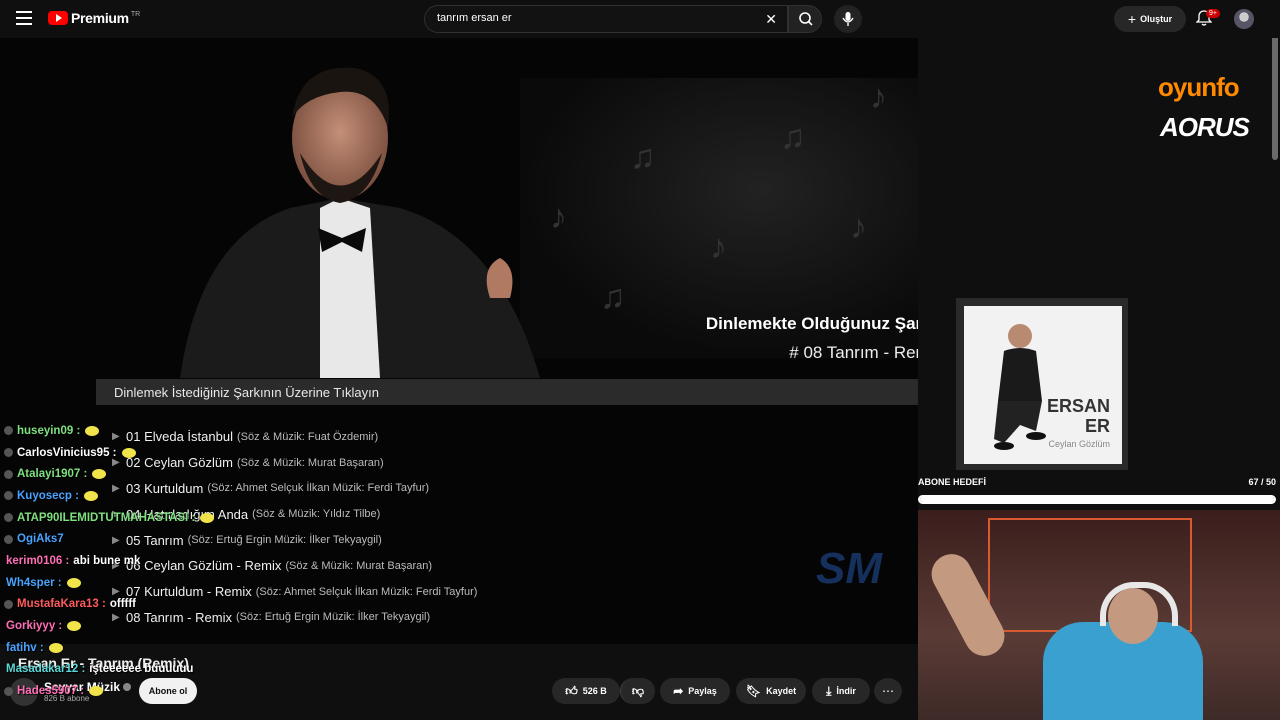 This screenshot has width=1280, height=720. Describe the element at coordinates (1097, 426) in the screenshot. I see `album-artist-line2: ER` at that location.